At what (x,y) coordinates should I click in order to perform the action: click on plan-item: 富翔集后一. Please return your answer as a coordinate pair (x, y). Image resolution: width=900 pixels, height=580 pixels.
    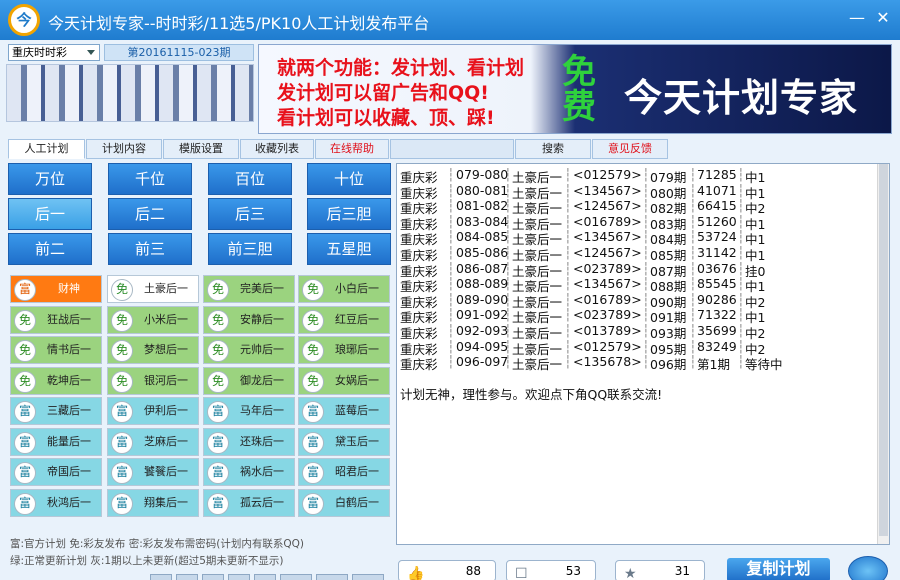
    Looking at the image, I should click on (153, 502).